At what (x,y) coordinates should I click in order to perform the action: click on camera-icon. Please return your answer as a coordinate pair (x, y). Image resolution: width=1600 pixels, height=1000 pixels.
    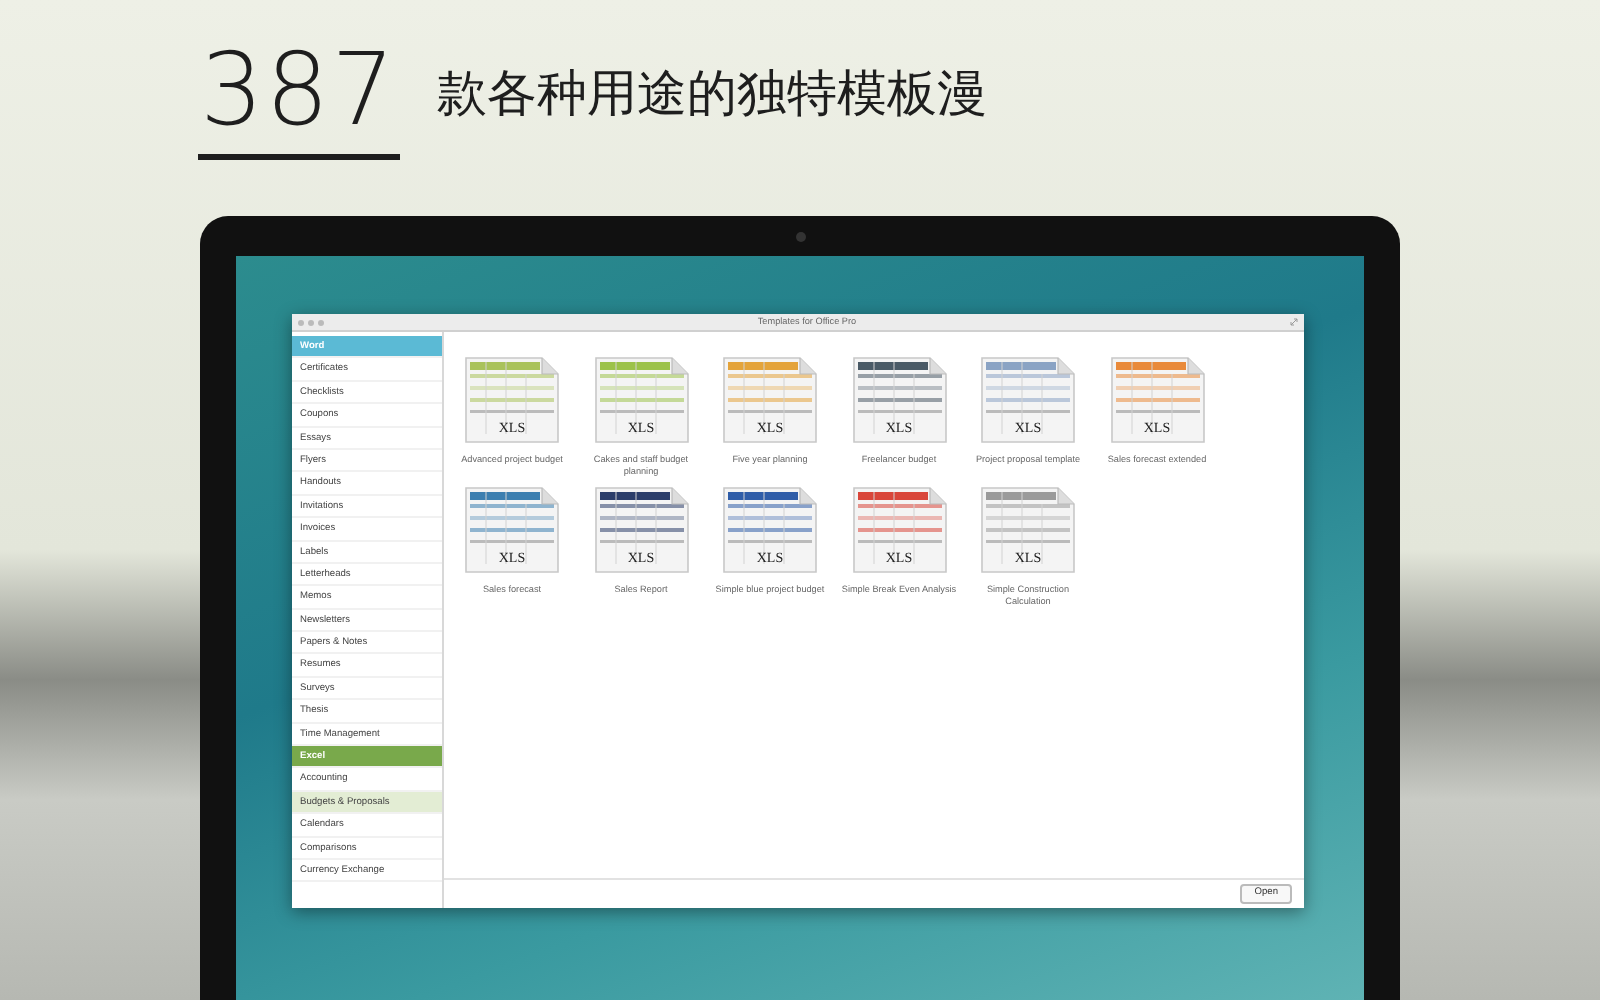
    Looking at the image, I should click on (800, 236).